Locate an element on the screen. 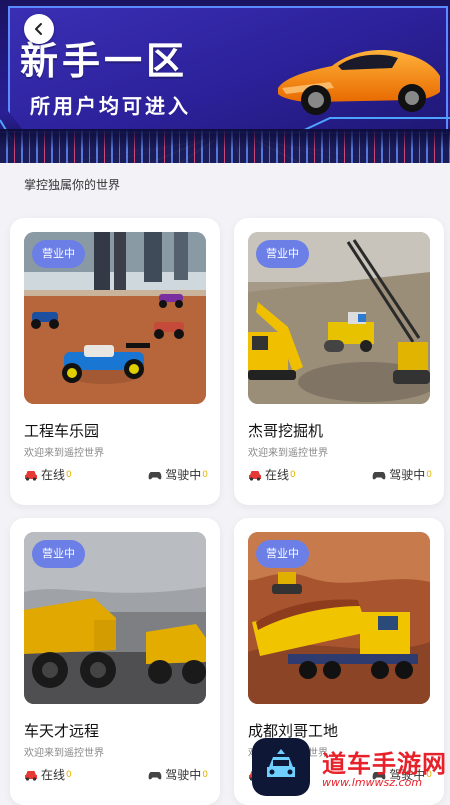 The height and width of the screenshot is (805, 450). room-name: 工程车乐园 is located at coordinates (62, 431).